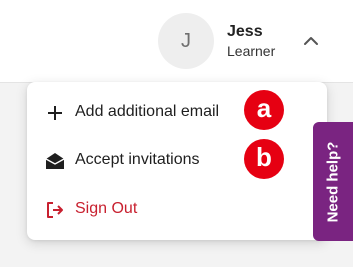 This screenshot has height=267, width=353. What do you see at coordinates (137, 159) in the screenshot?
I see `accept-invitations-label: Accept invitations` at bounding box center [137, 159].